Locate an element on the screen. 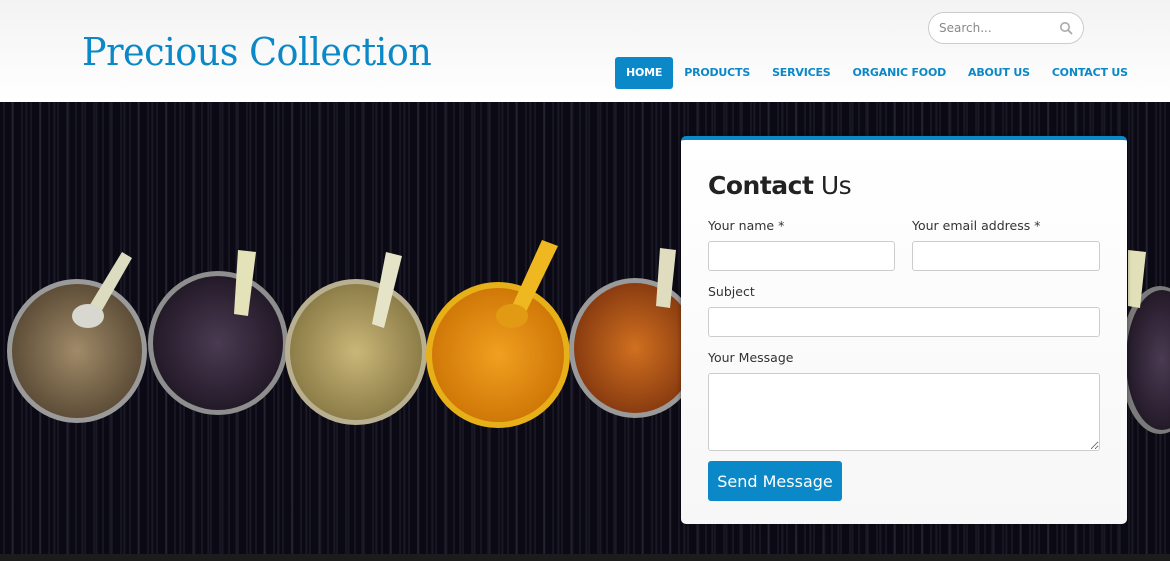 Image resolution: width=1170 pixels, height=561 pixels. contact-title-light: Us is located at coordinates (832, 185).